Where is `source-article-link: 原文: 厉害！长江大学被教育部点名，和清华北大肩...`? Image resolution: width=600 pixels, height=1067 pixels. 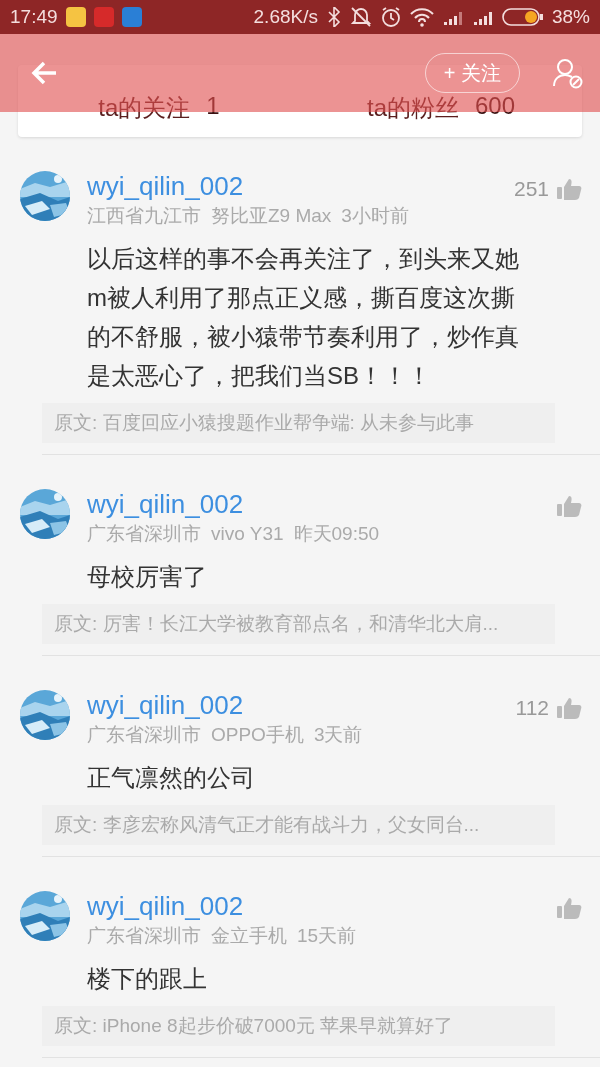 source-article-link: 原文: 厉害！长江大学被教育部点名，和清华北大肩... is located at coordinates (298, 624).